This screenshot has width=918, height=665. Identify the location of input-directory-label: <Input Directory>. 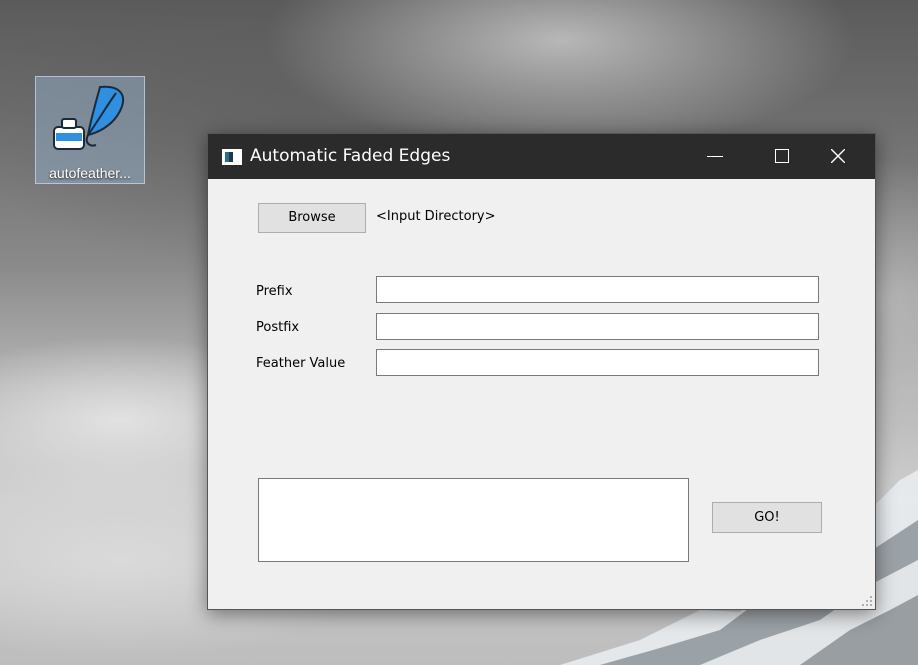
(436, 216).